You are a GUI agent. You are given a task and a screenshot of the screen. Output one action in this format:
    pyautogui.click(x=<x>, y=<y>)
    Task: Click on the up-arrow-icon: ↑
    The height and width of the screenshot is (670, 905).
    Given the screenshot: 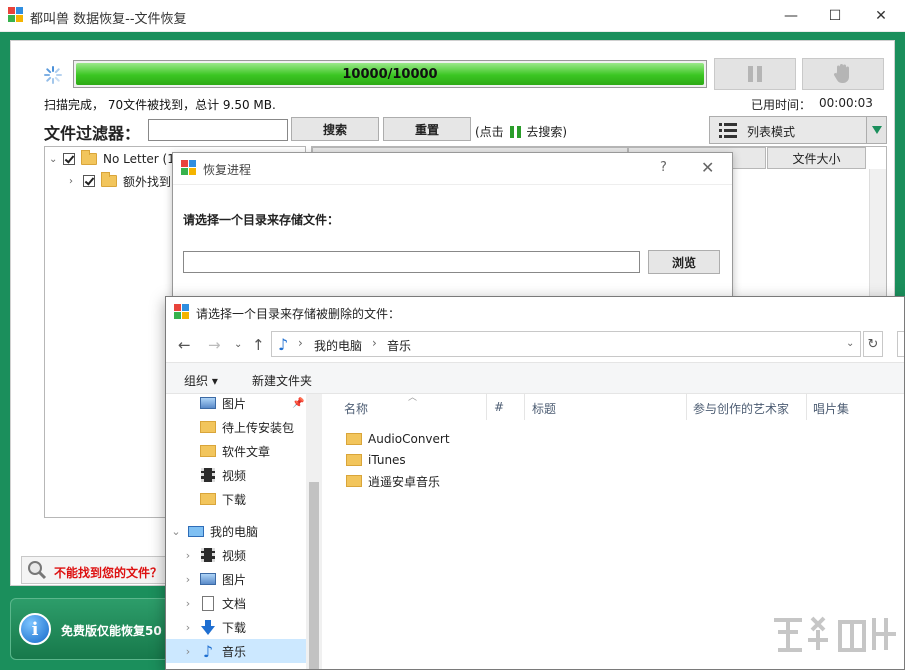 What is the action you would take?
    pyautogui.click(x=258, y=345)
    